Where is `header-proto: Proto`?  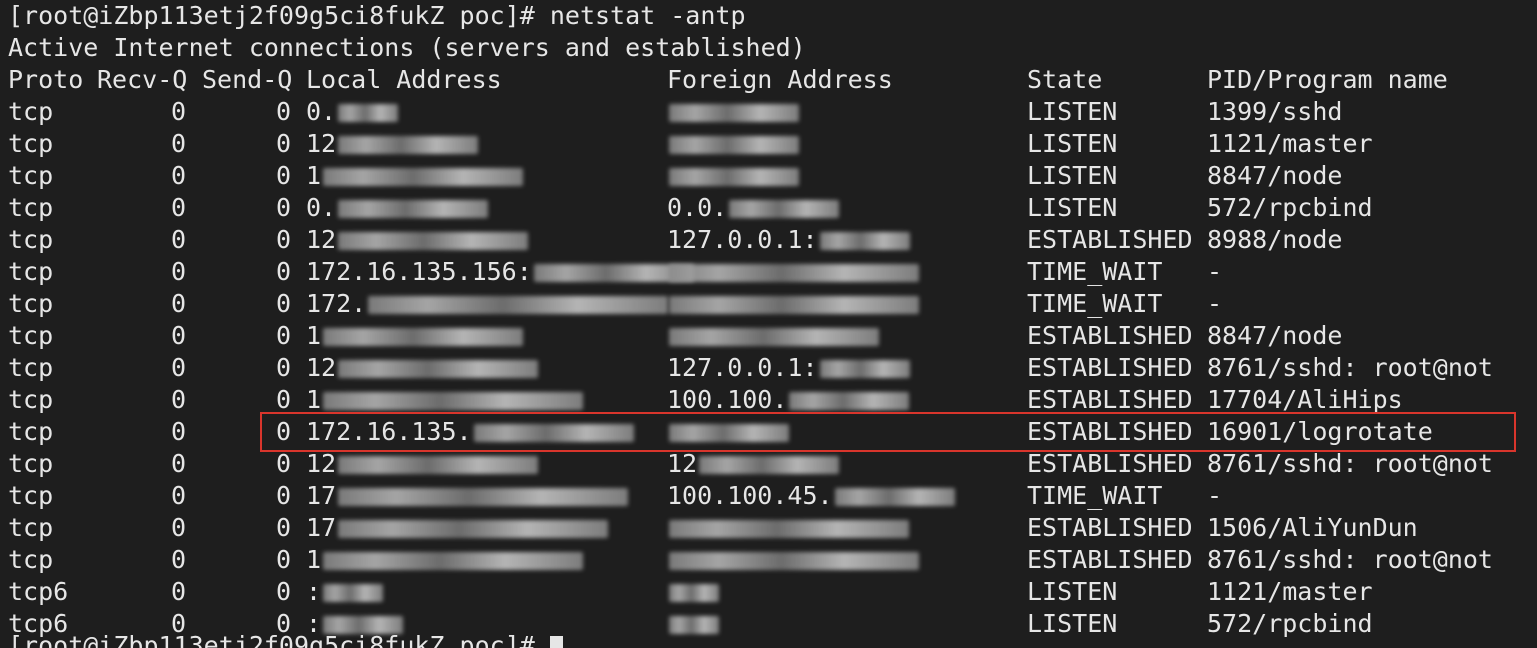
header-proto: Proto is located at coordinates (46, 79).